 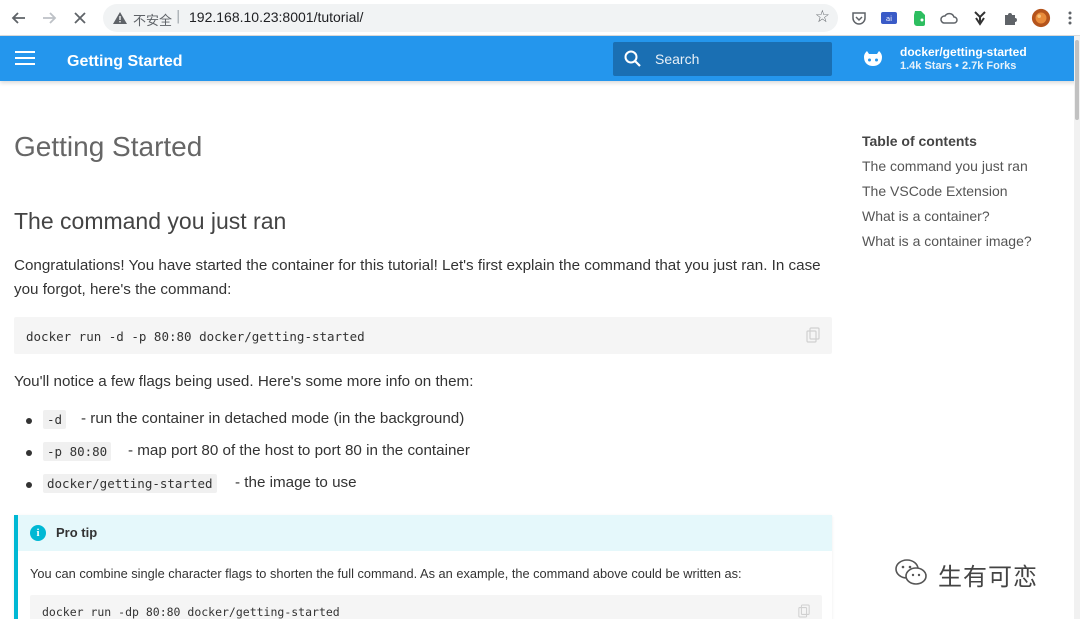 What do you see at coordinates (859, 18) in the screenshot?
I see `pocket-icon` at bounding box center [859, 18].